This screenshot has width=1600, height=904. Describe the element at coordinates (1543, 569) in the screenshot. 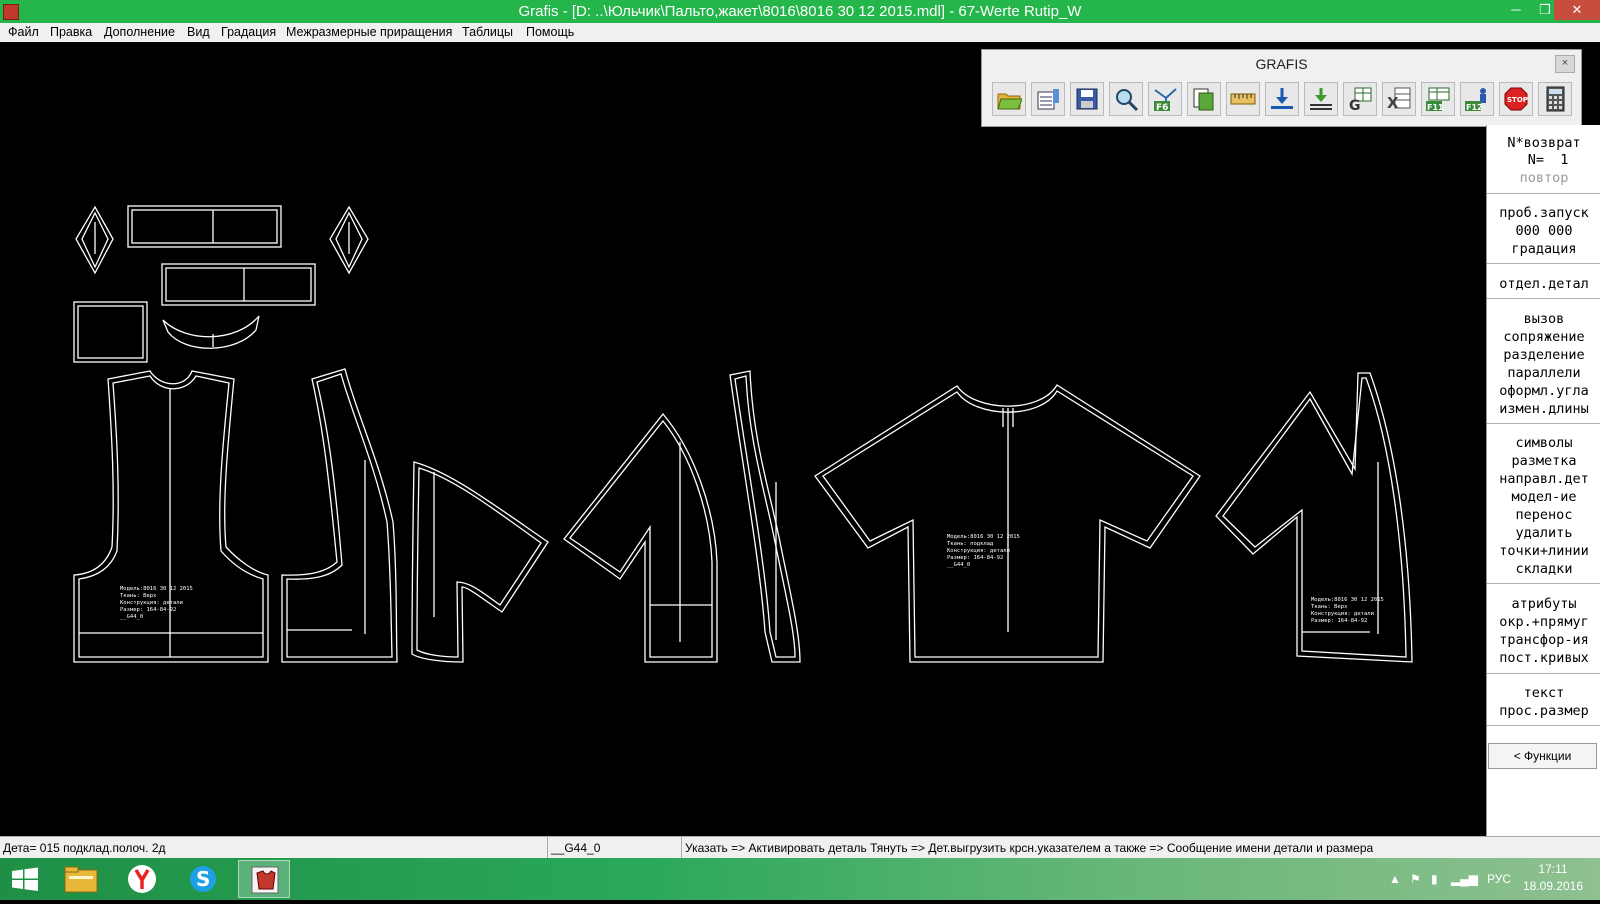

I see `cmd-folds: складки` at that location.